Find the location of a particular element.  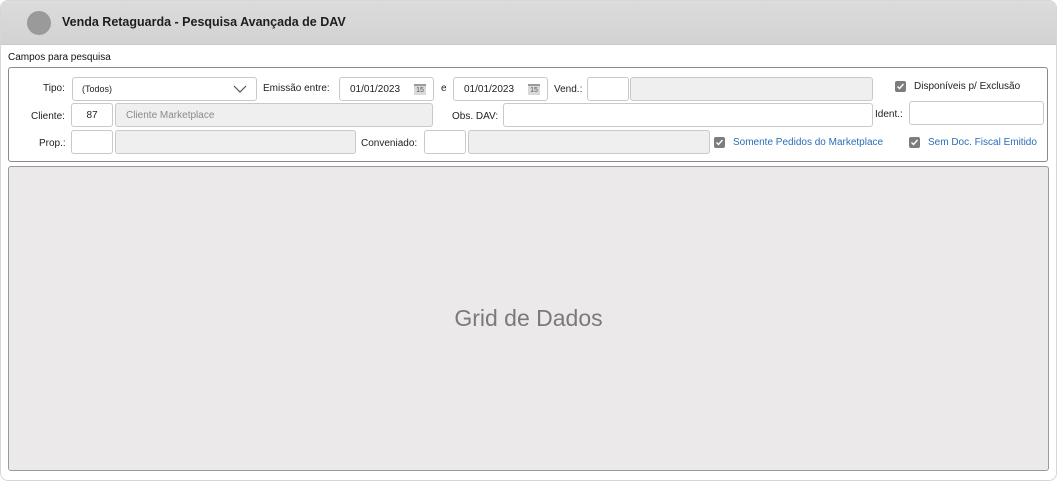

emissao-separator: e is located at coordinates (444, 88).